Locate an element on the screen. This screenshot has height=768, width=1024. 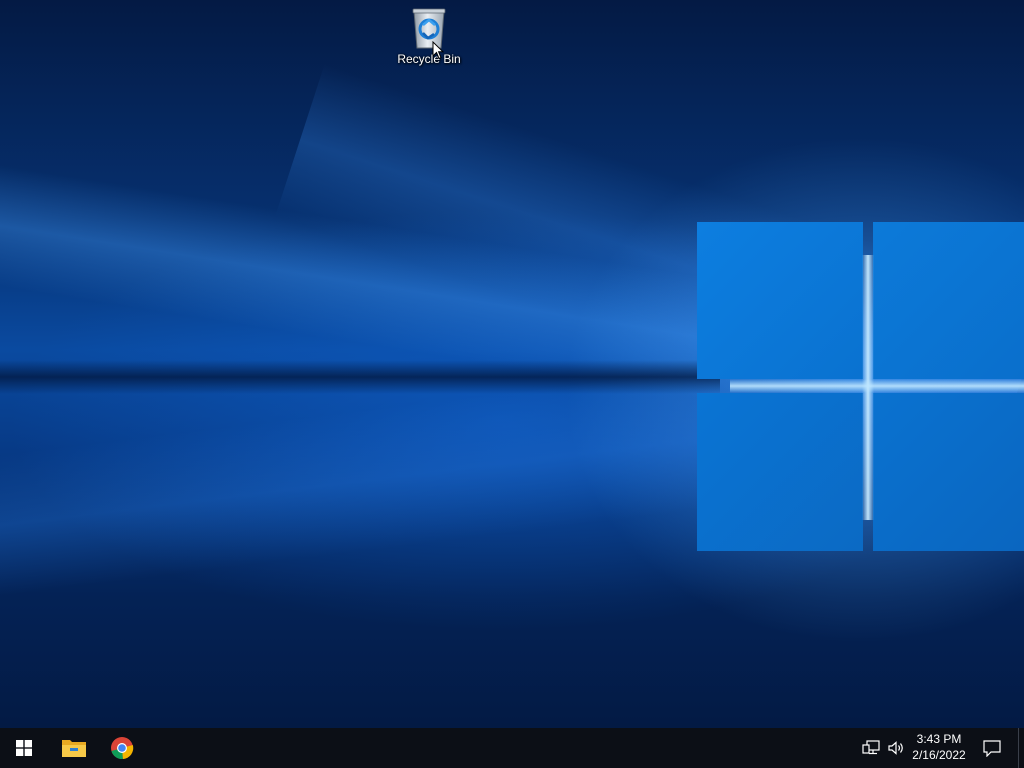
volume-icon is located at coordinates (895, 748).